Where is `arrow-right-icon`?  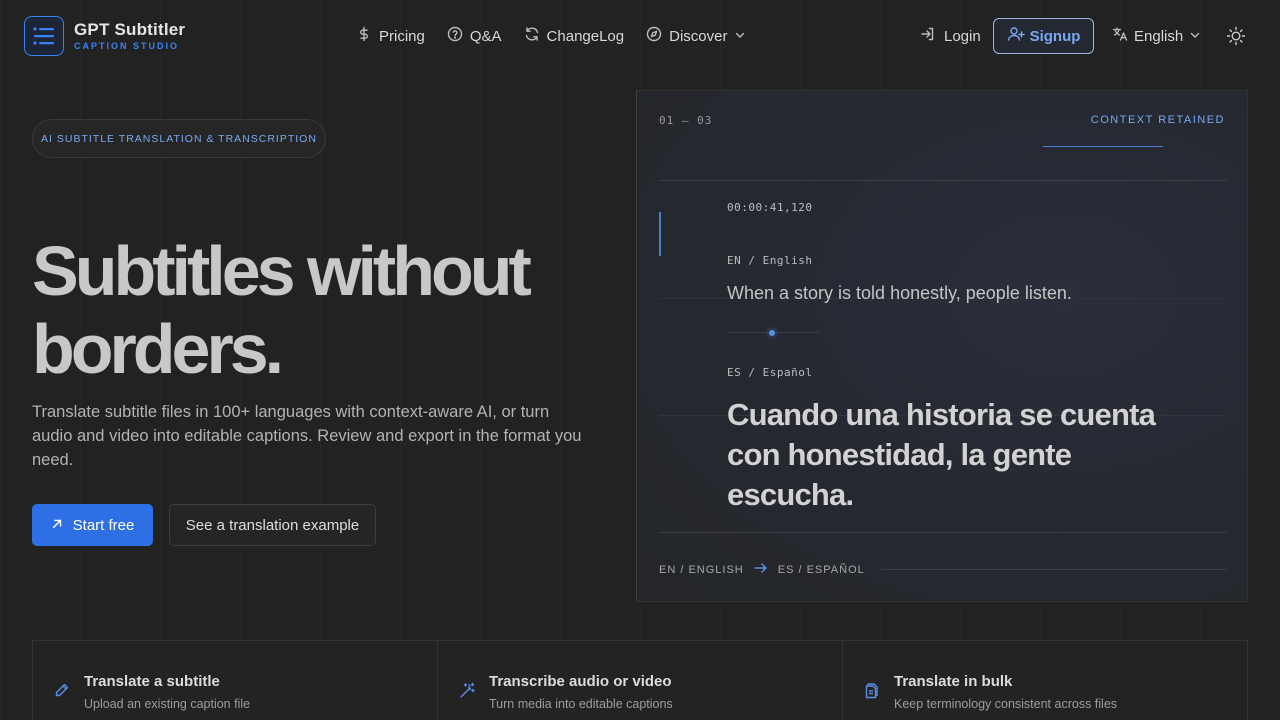
arrow-right-icon is located at coordinates (761, 569).